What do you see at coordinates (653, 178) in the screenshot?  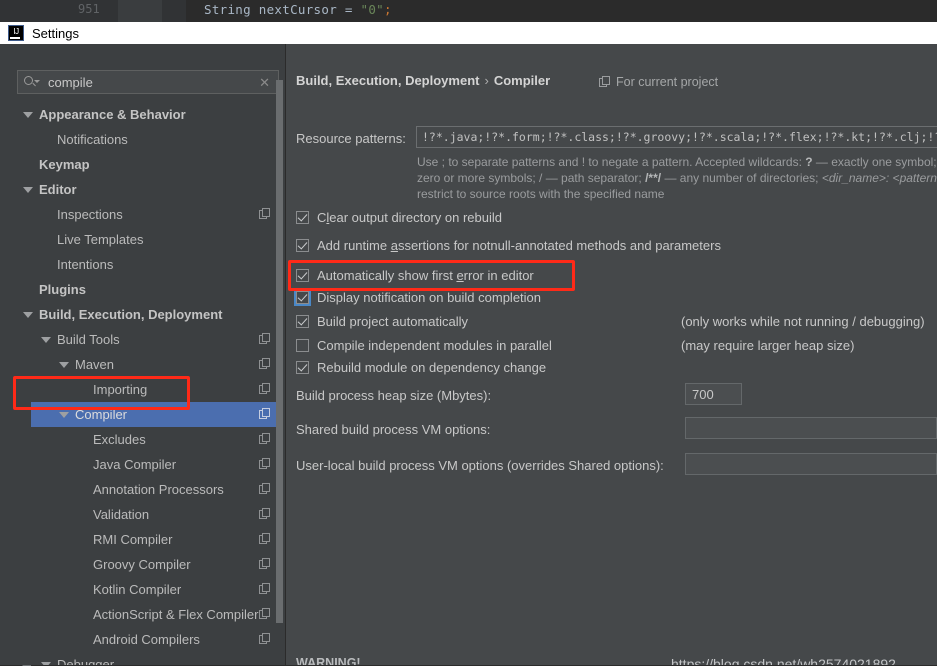 I see `hint-2b: /**/` at bounding box center [653, 178].